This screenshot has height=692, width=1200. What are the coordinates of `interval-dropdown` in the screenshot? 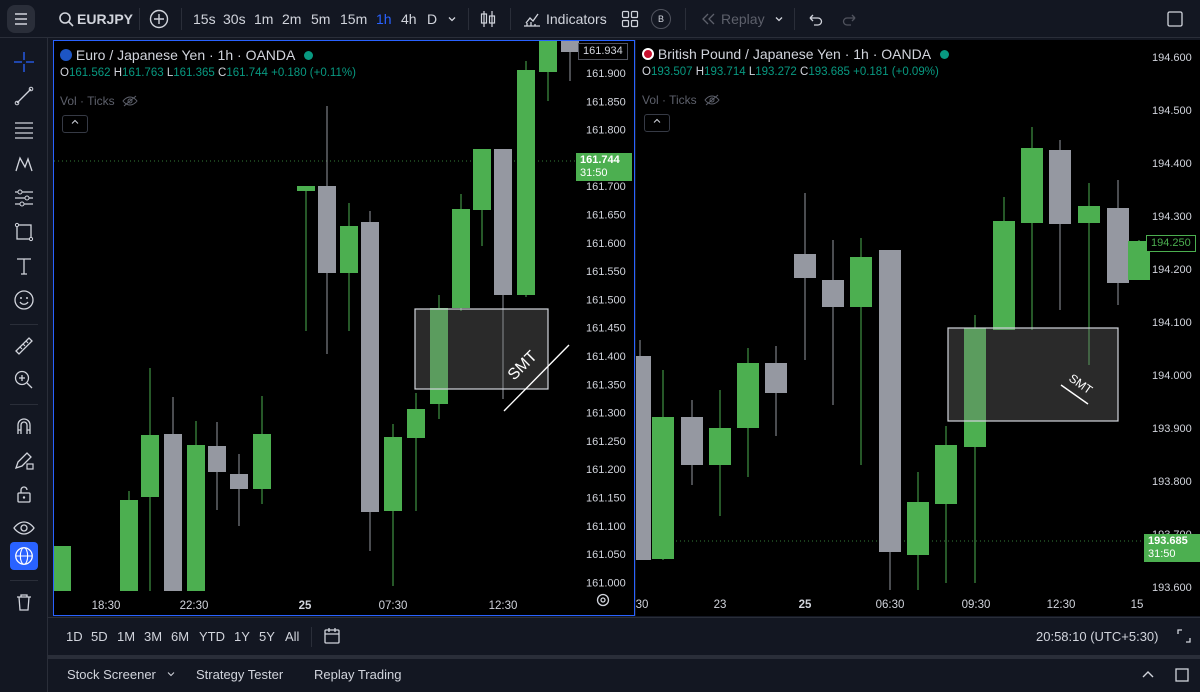 It's located at (452, 19).